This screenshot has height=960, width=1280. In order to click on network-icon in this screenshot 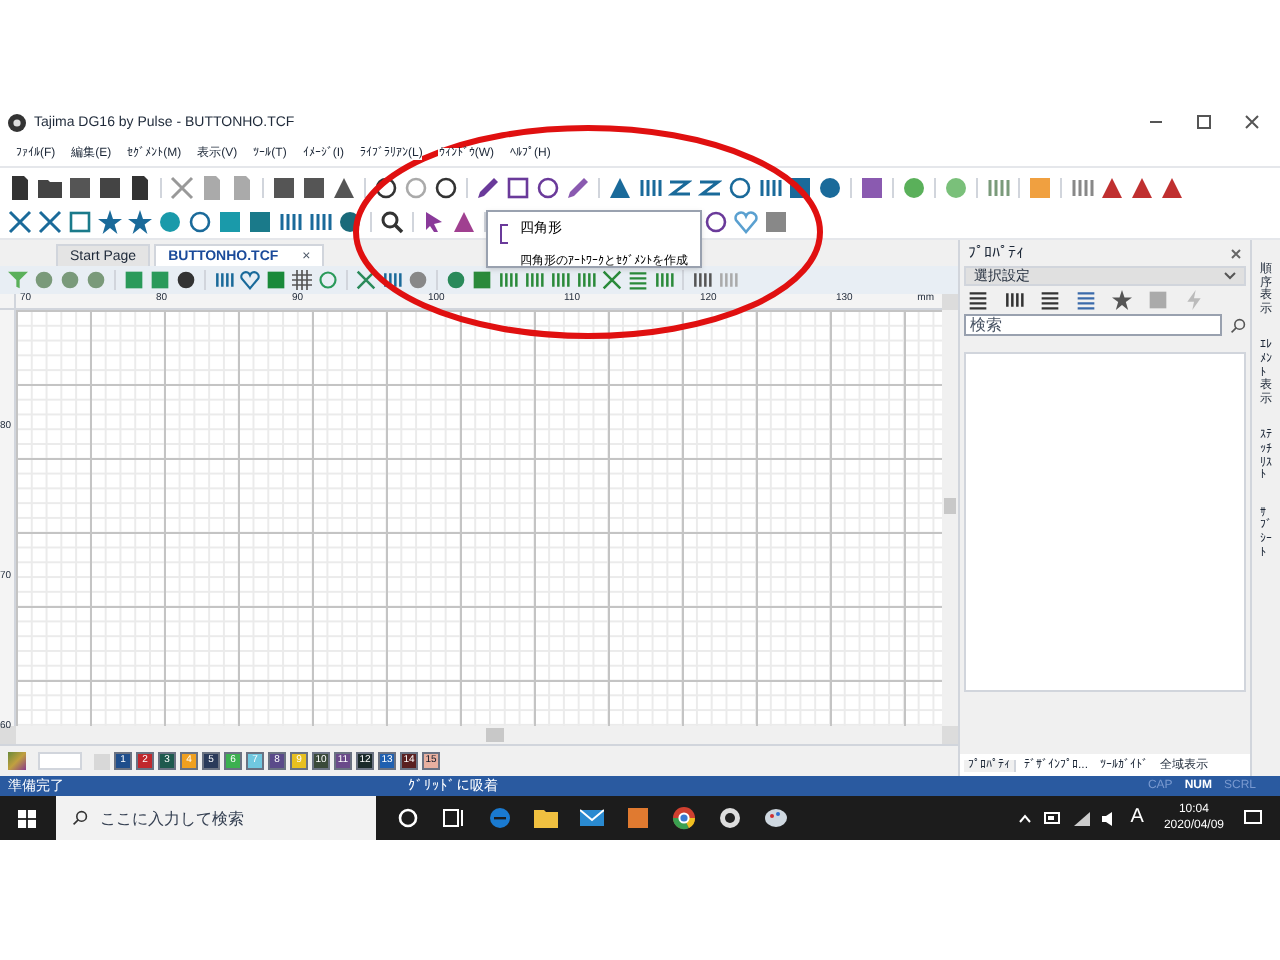, I will do `click(1082, 818)`.